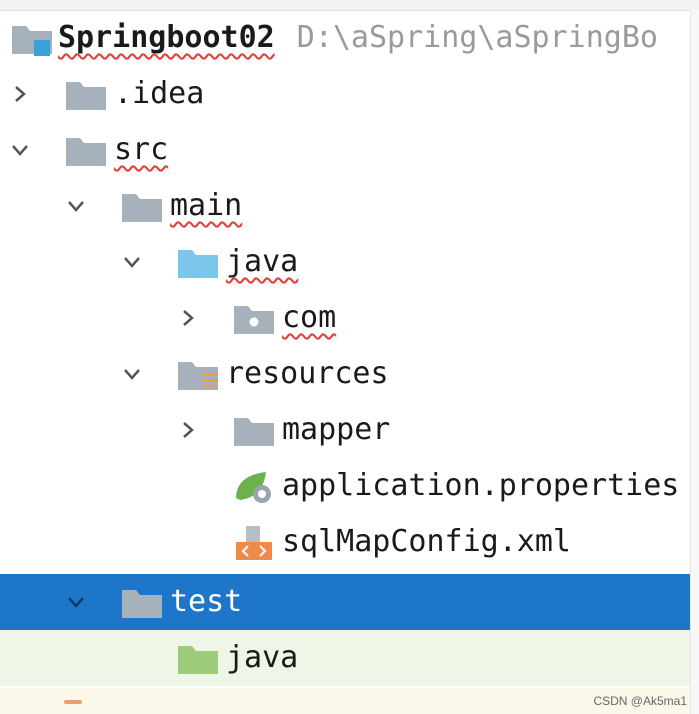  Describe the element at coordinates (253, 487) in the screenshot. I see `spring-properties-icon` at that location.